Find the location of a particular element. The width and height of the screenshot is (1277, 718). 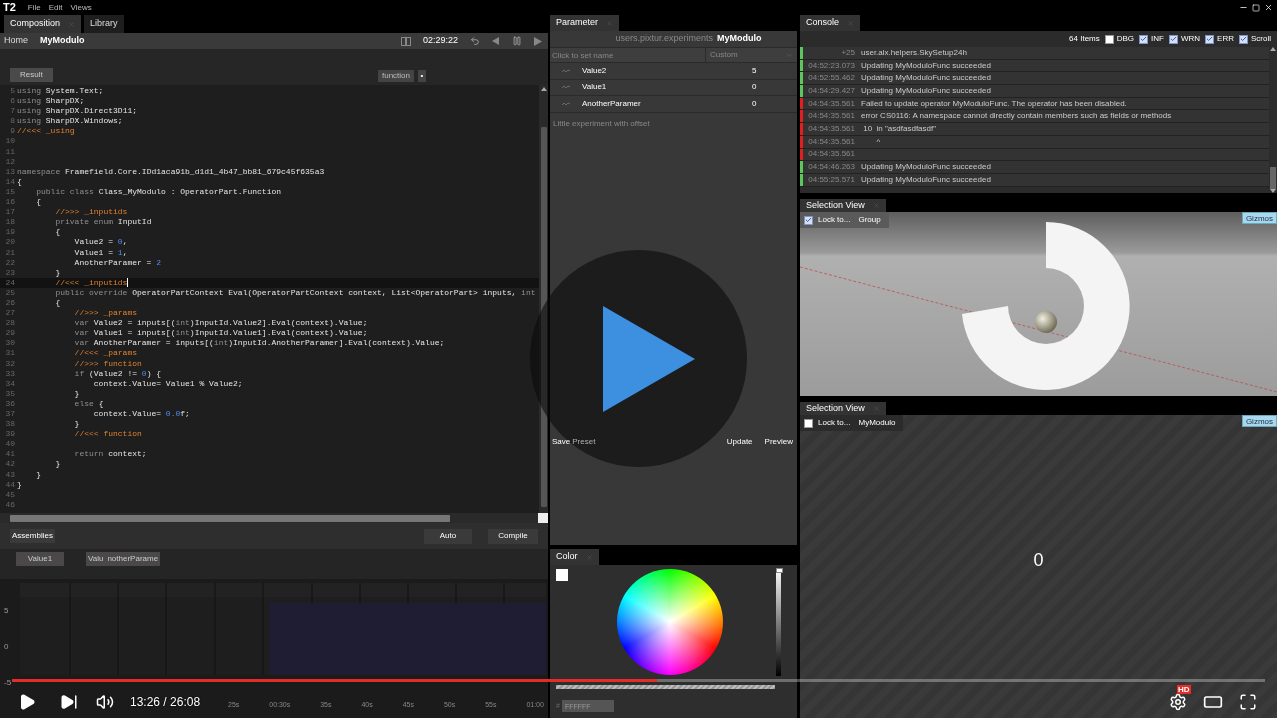

log-time: +25 is located at coordinates (847, 52).